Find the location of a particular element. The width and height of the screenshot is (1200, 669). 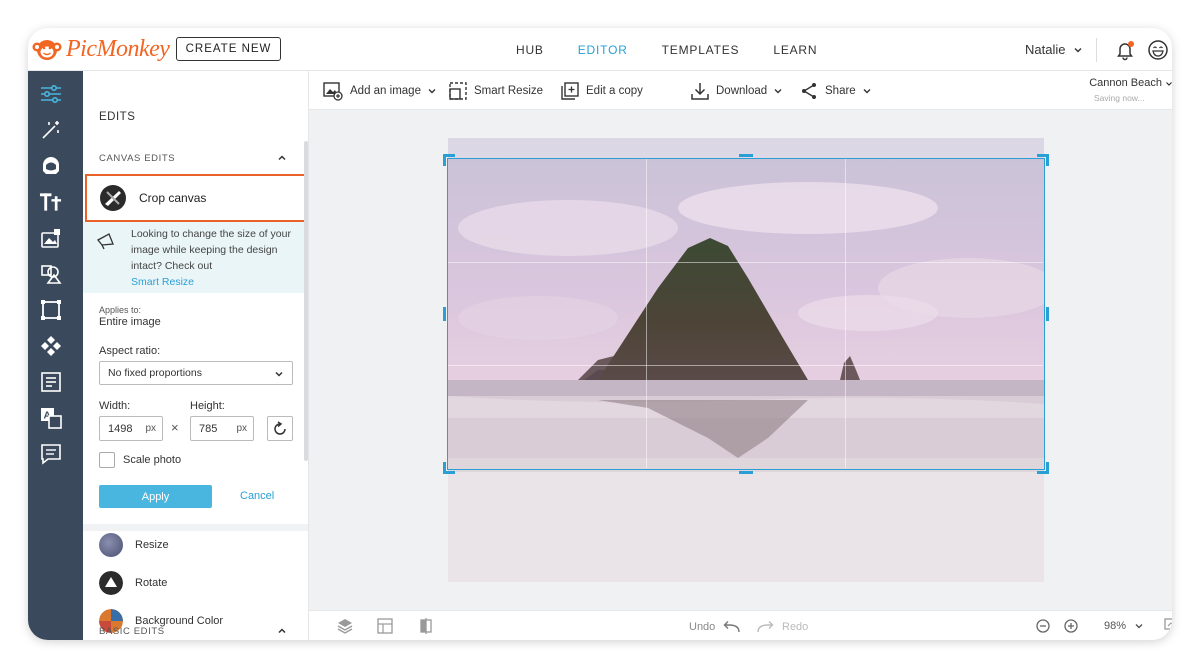

create-new-button: CREATE NEW is located at coordinates (228, 49).